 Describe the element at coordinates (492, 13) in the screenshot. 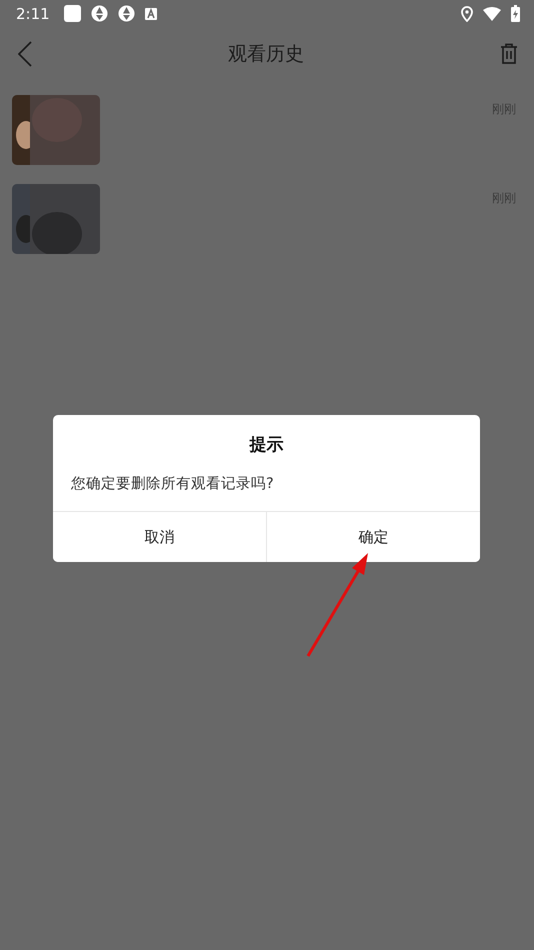

I see `wifi-icon` at that location.